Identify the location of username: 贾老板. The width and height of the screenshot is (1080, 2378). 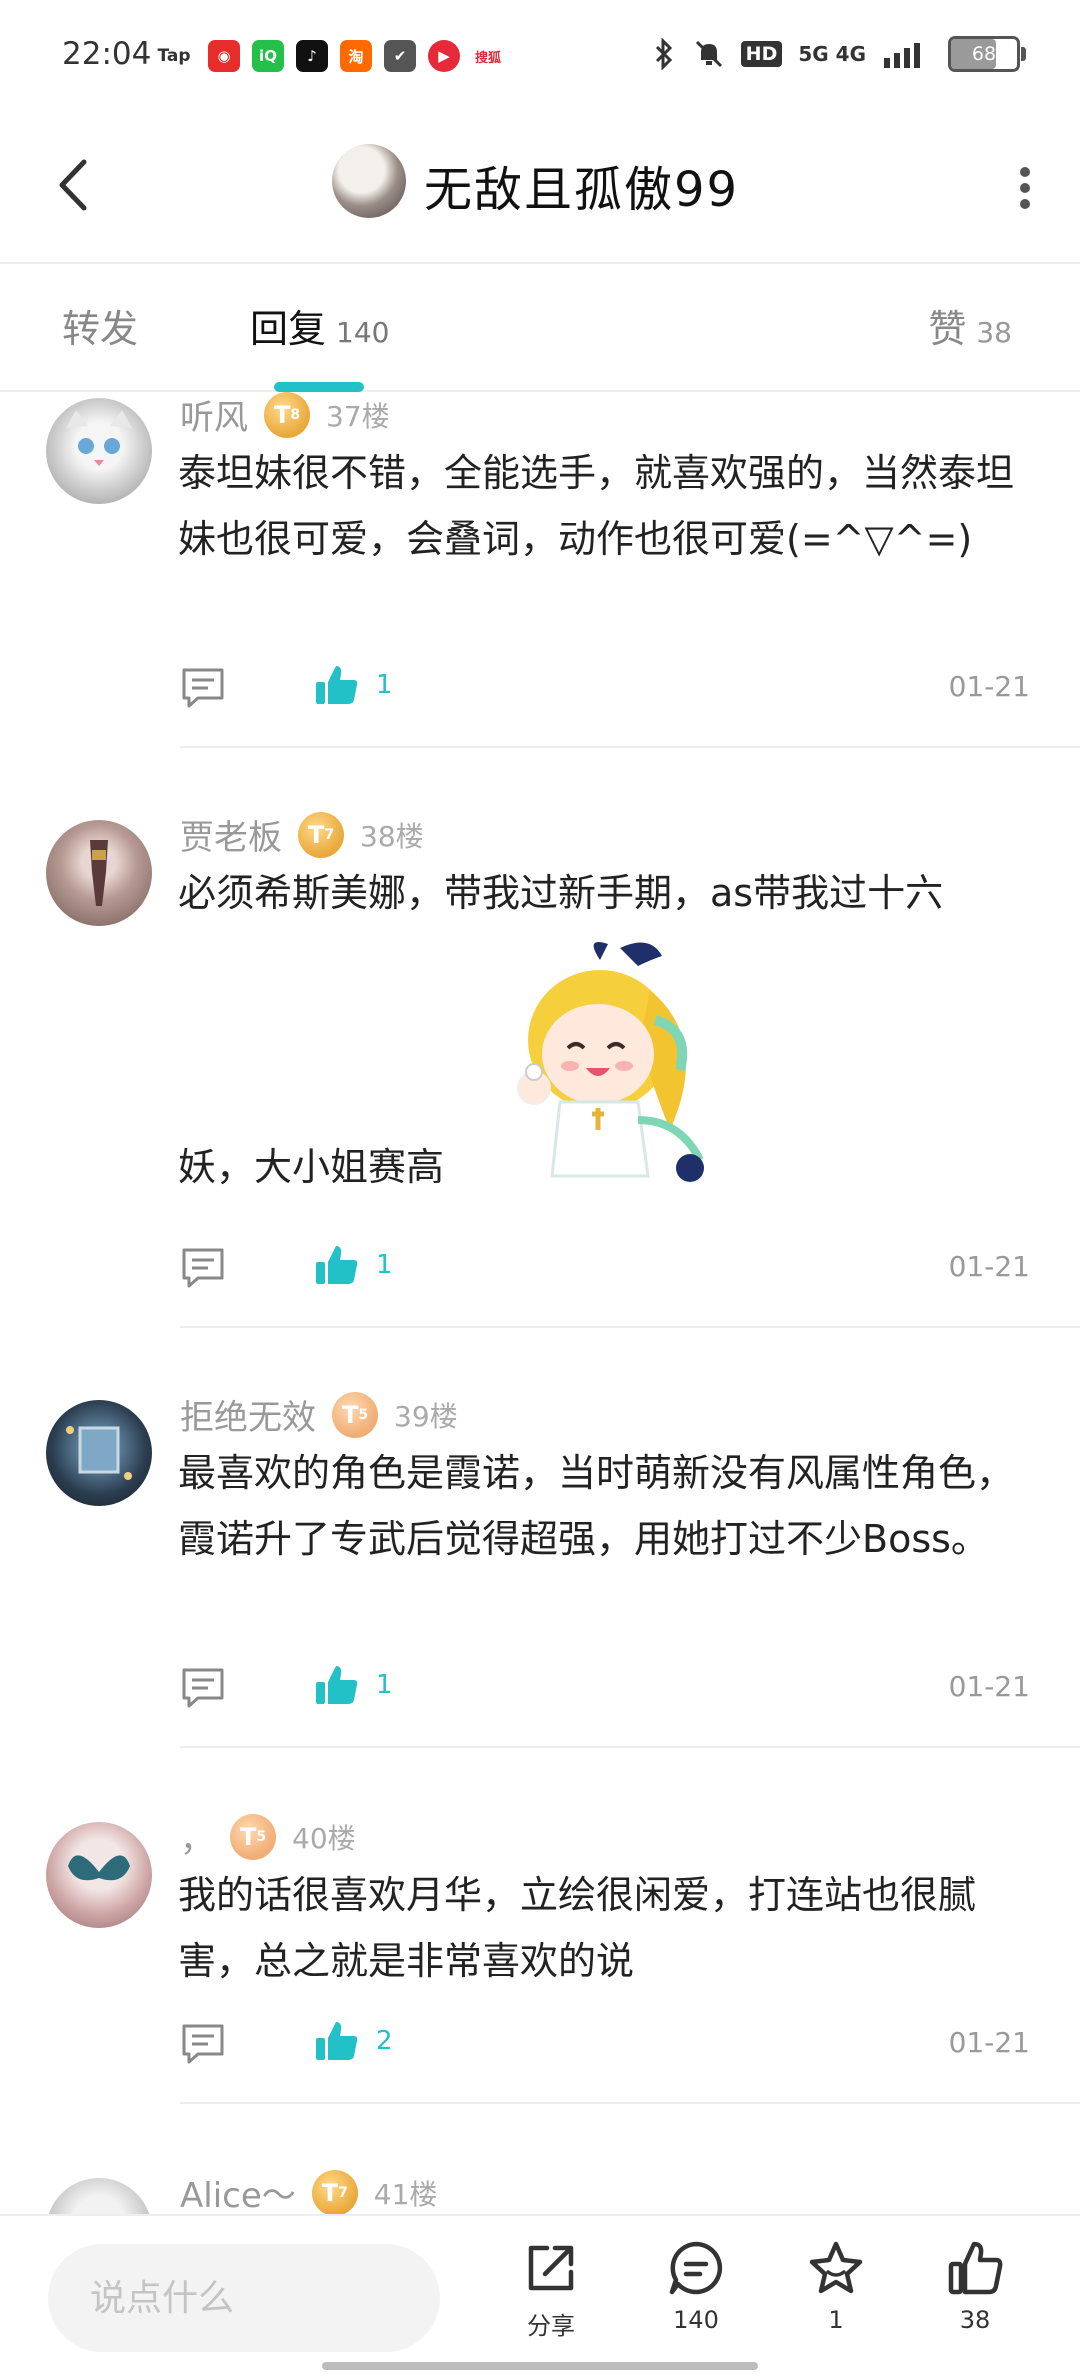
(231, 834).